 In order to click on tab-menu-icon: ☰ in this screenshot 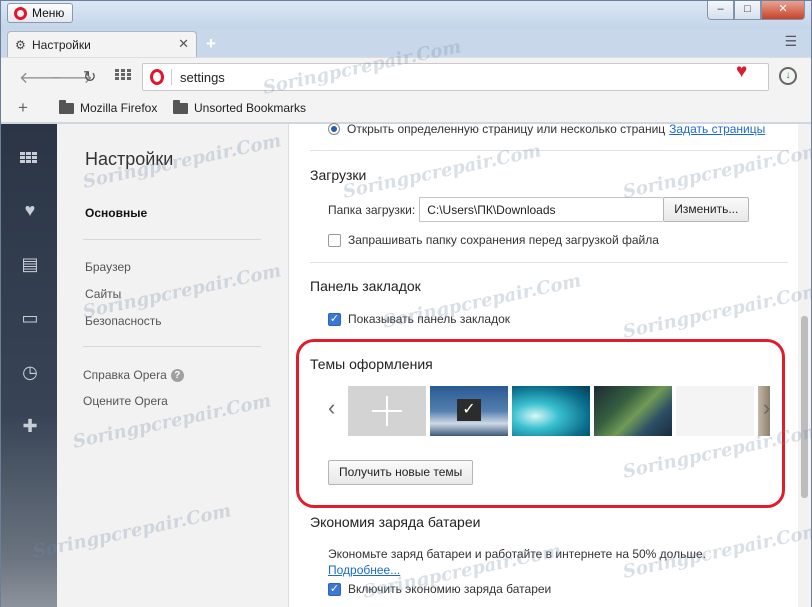, I will do `click(790, 41)`.